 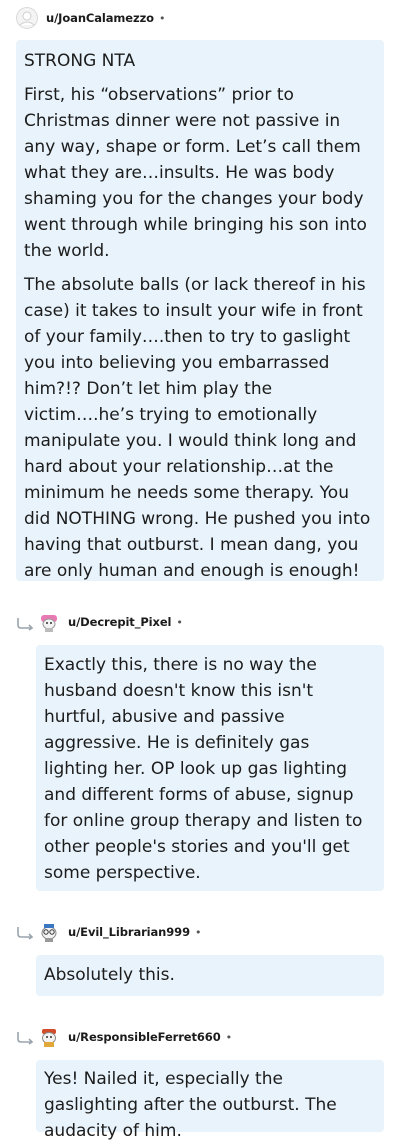 What do you see at coordinates (100, 18) in the screenshot?
I see `username: u/JoanCalamezzo` at bounding box center [100, 18].